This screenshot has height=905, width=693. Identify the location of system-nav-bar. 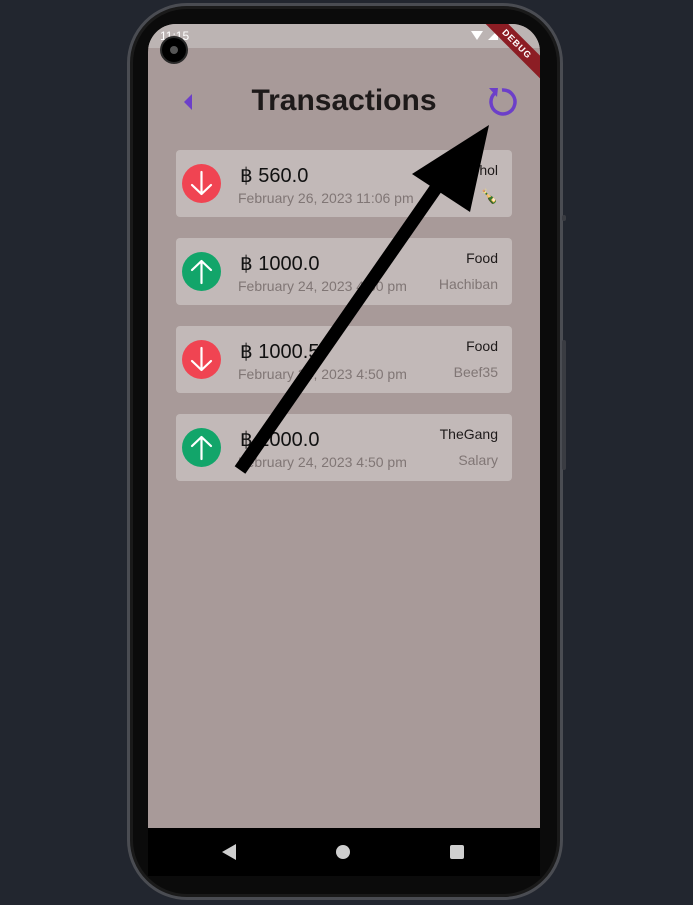
(344, 852).